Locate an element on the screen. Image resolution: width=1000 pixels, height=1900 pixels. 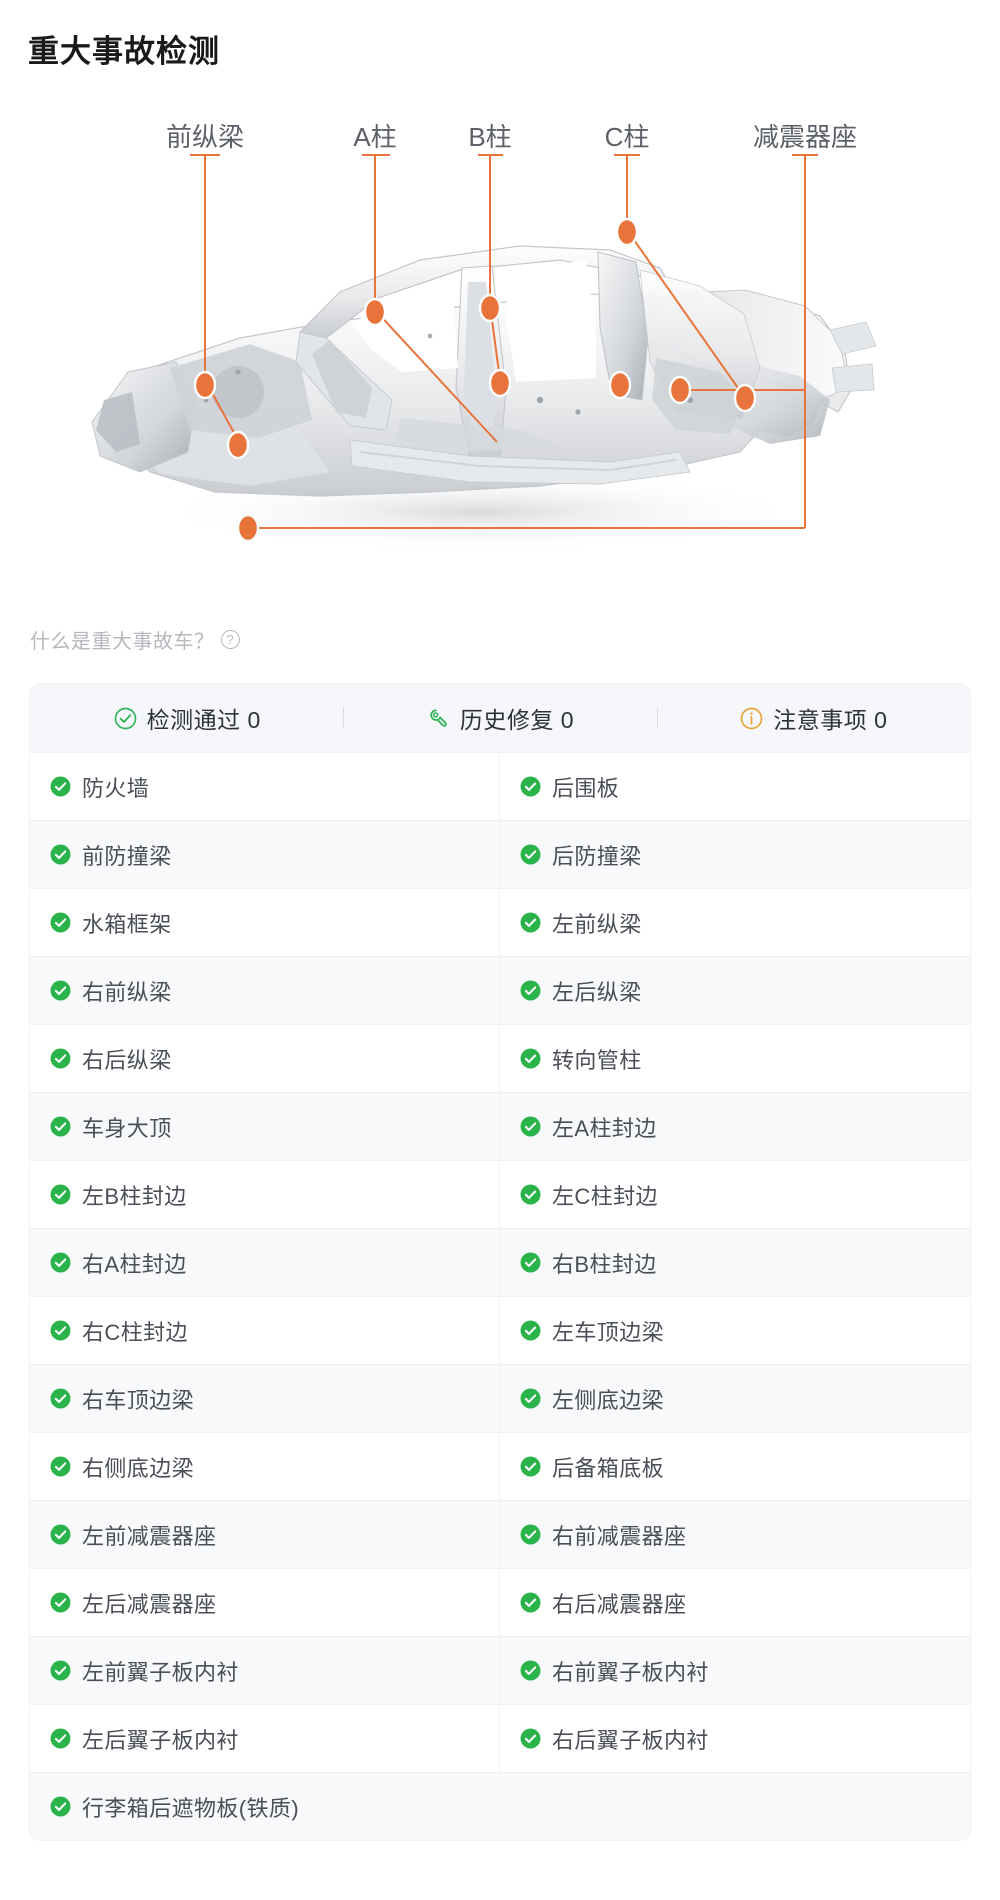
tab-inspection-passed-label: 检测通过 0 is located at coordinates (203, 720).